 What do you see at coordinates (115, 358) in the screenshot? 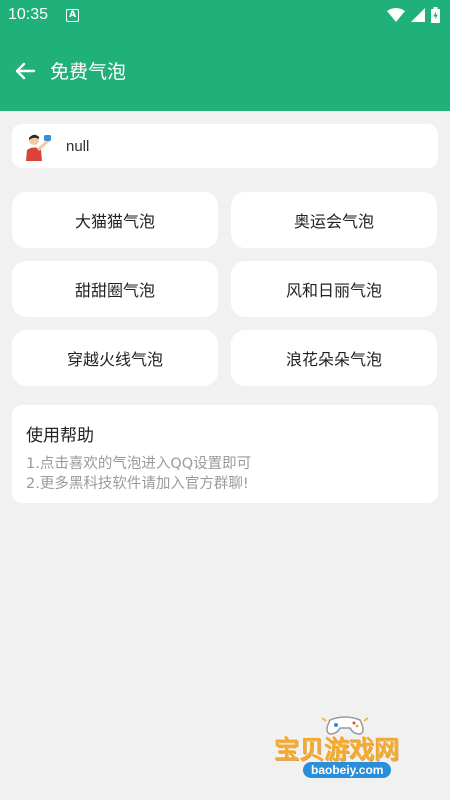
I see `bubble-option-button: 穿越火线气泡` at bounding box center [115, 358].